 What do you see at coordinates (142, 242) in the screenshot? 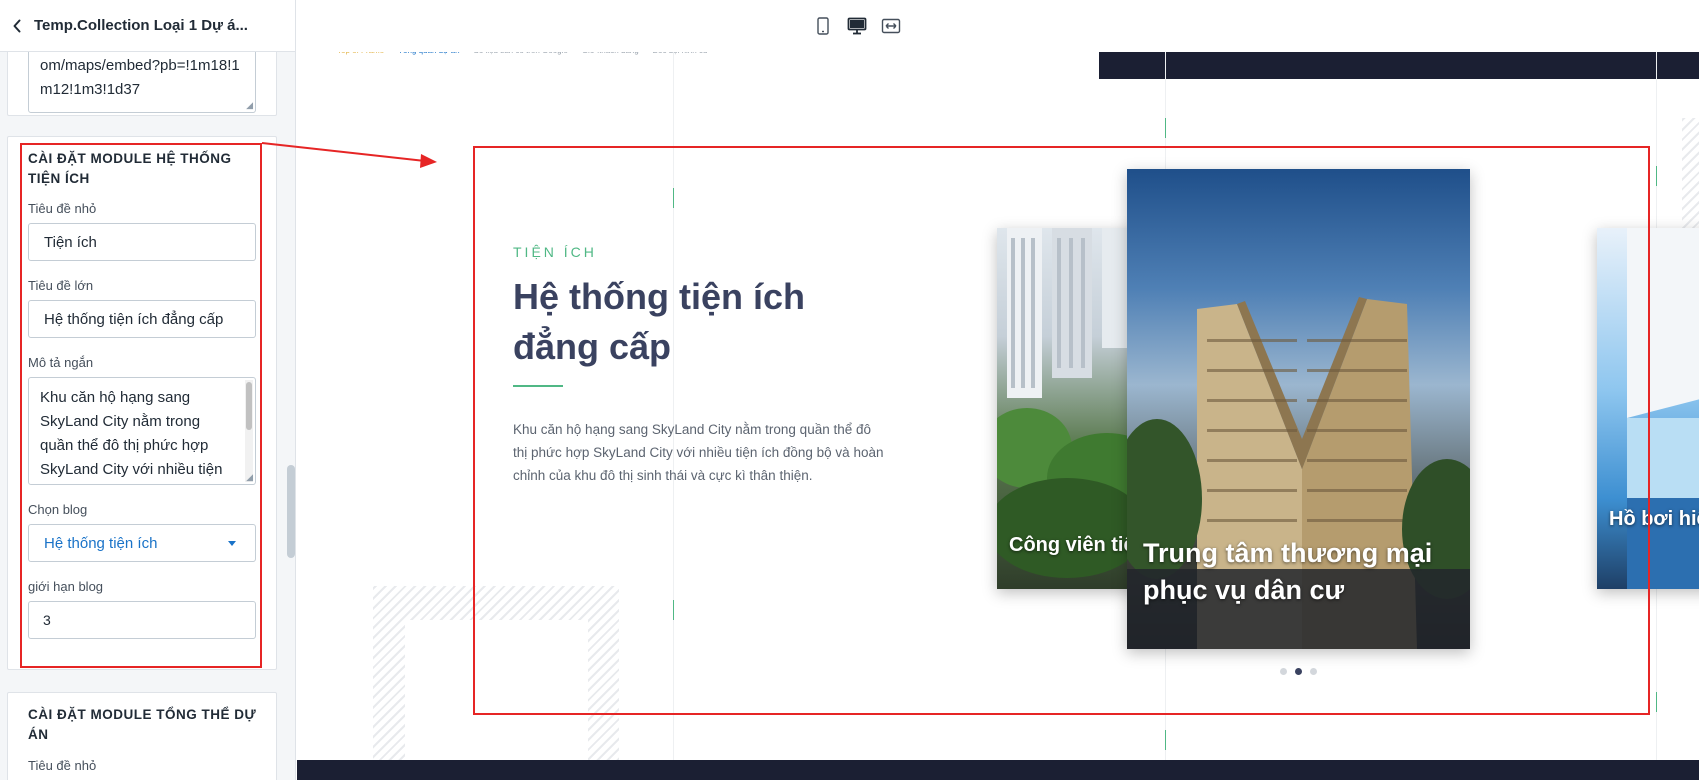
I see `small-title-input: Tiện ích` at bounding box center [142, 242].